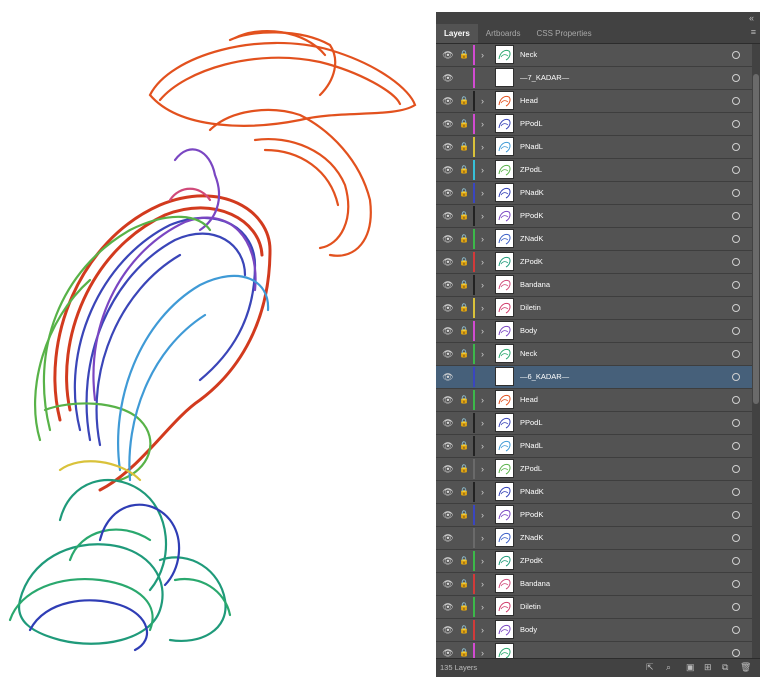  What do you see at coordinates (594, 400) in the screenshot?
I see `layer-row: 👁 🔒 › Head` at bounding box center [594, 400].